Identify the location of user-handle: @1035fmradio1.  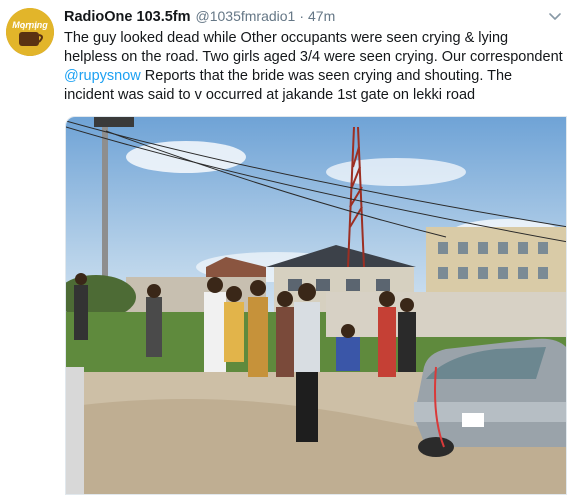
(246, 16).